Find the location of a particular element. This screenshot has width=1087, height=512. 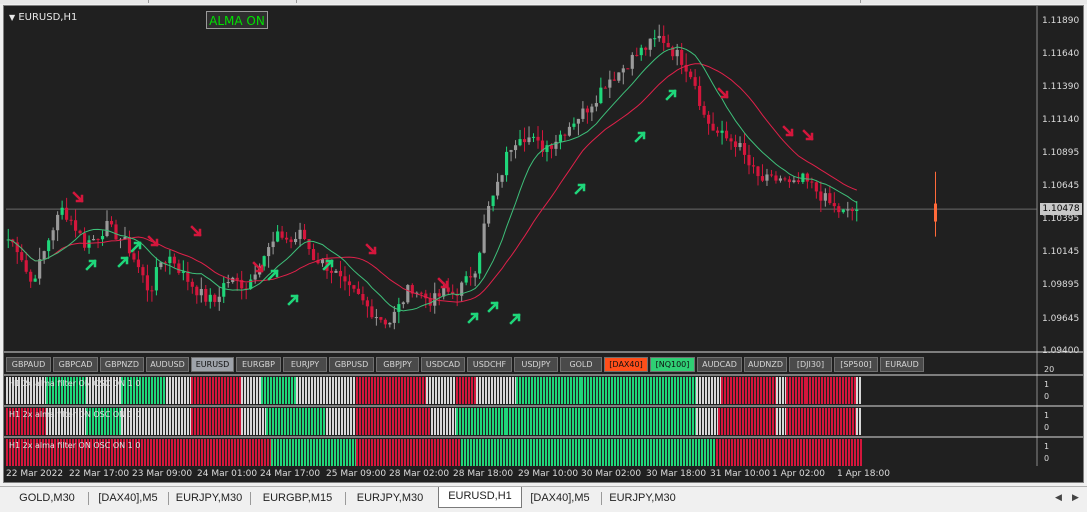

symbol-button-euraud: EURAUD is located at coordinates (902, 364).